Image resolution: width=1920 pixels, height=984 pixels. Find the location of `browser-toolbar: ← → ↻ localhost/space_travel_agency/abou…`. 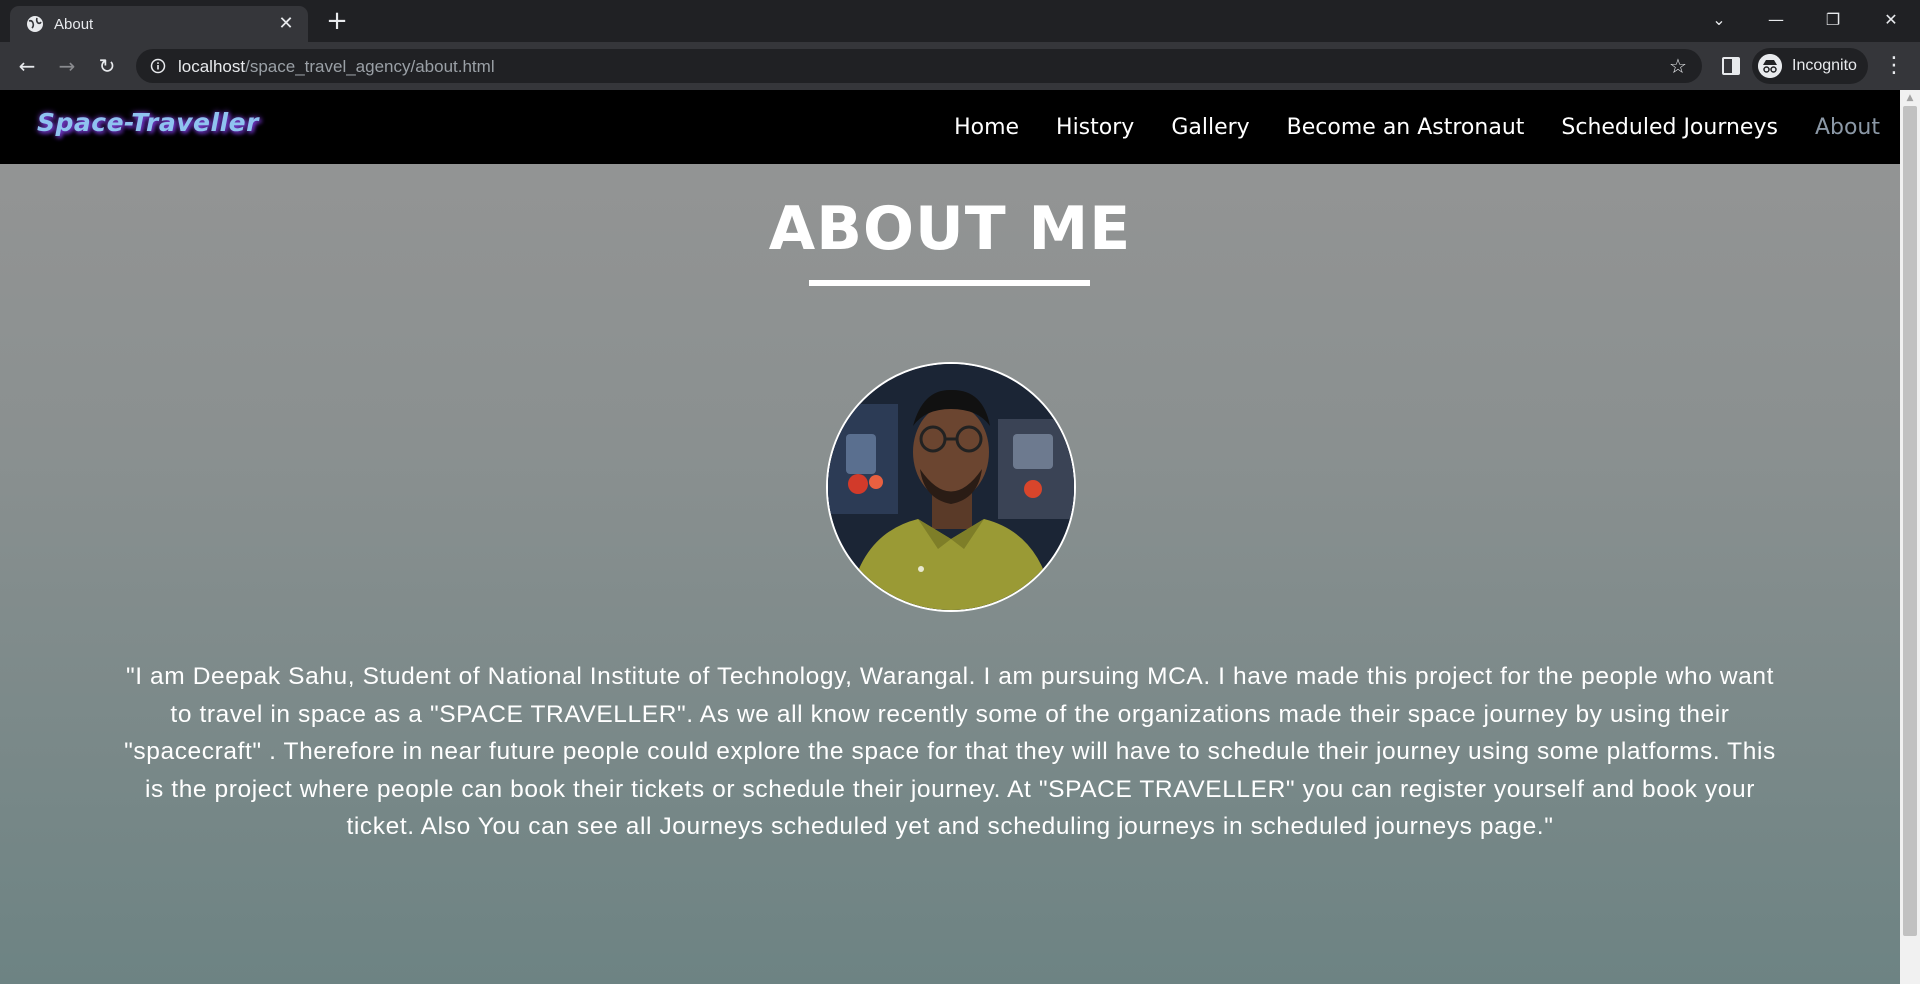

browser-toolbar: ← → ↻ localhost/space_travel_agency/abou… is located at coordinates (960, 66).